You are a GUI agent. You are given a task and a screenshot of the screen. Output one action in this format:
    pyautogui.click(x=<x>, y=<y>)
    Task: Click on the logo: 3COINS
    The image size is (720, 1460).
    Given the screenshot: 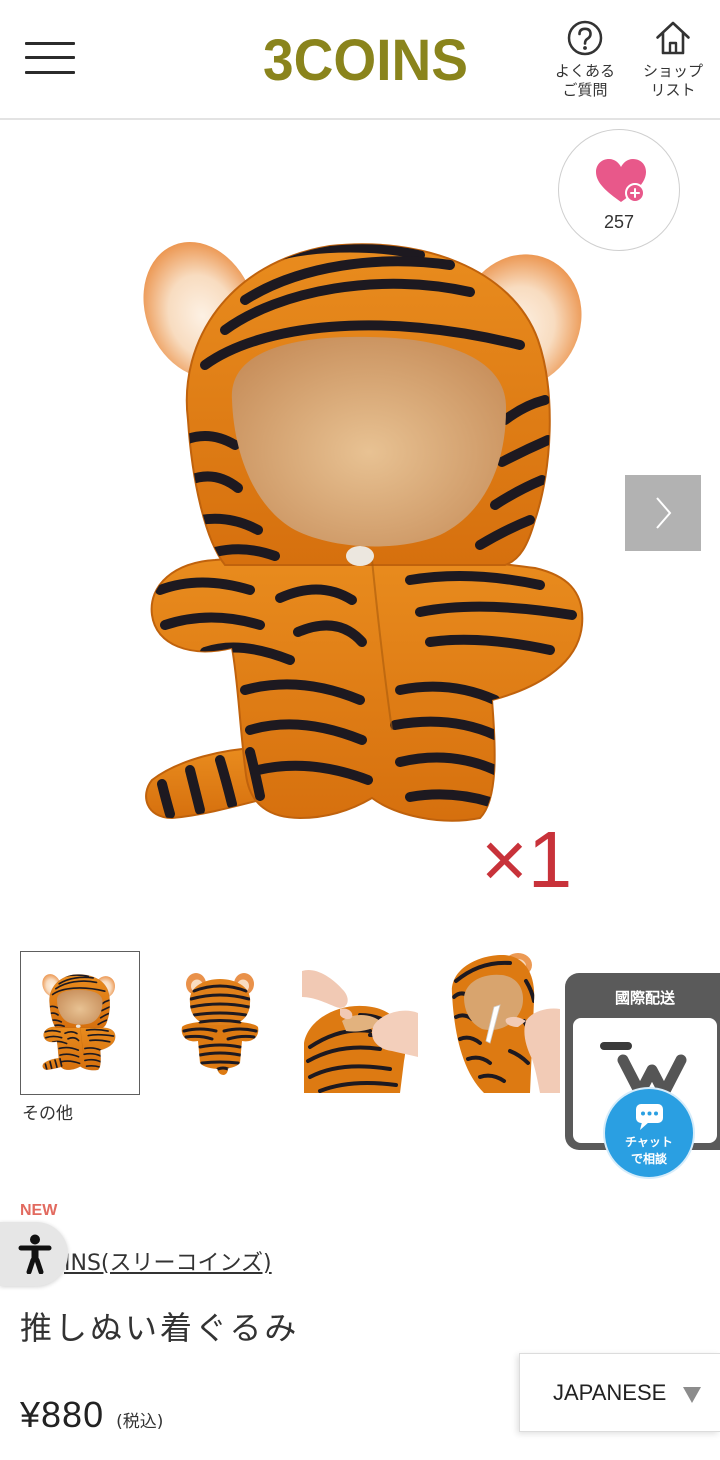 What is the action you would take?
    pyautogui.click(x=366, y=59)
    